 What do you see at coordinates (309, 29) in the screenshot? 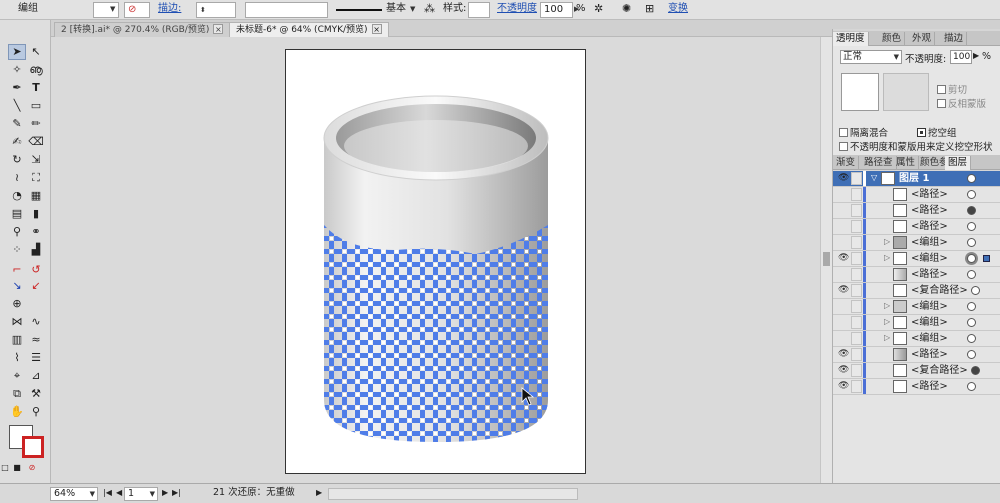
I see `tab-document-2: 未标题-6* @ 64% (CMYK/预览) ×` at bounding box center [309, 29].